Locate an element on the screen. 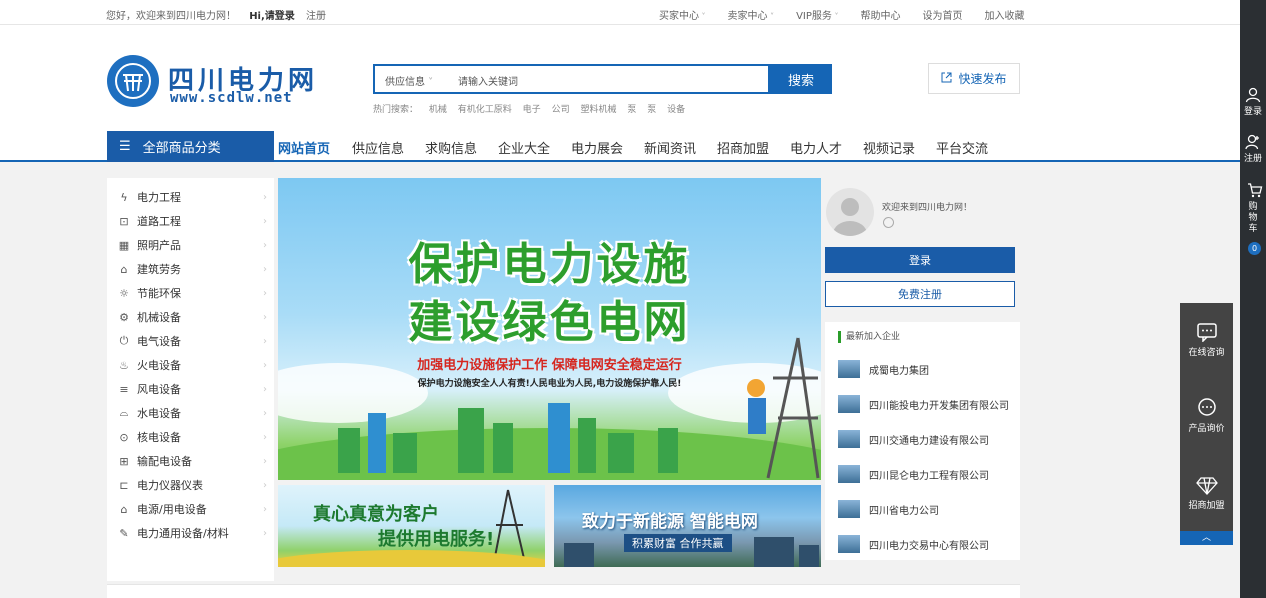 This screenshot has height=598, width=1266. login-button: 登录 is located at coordinates (920, 260).